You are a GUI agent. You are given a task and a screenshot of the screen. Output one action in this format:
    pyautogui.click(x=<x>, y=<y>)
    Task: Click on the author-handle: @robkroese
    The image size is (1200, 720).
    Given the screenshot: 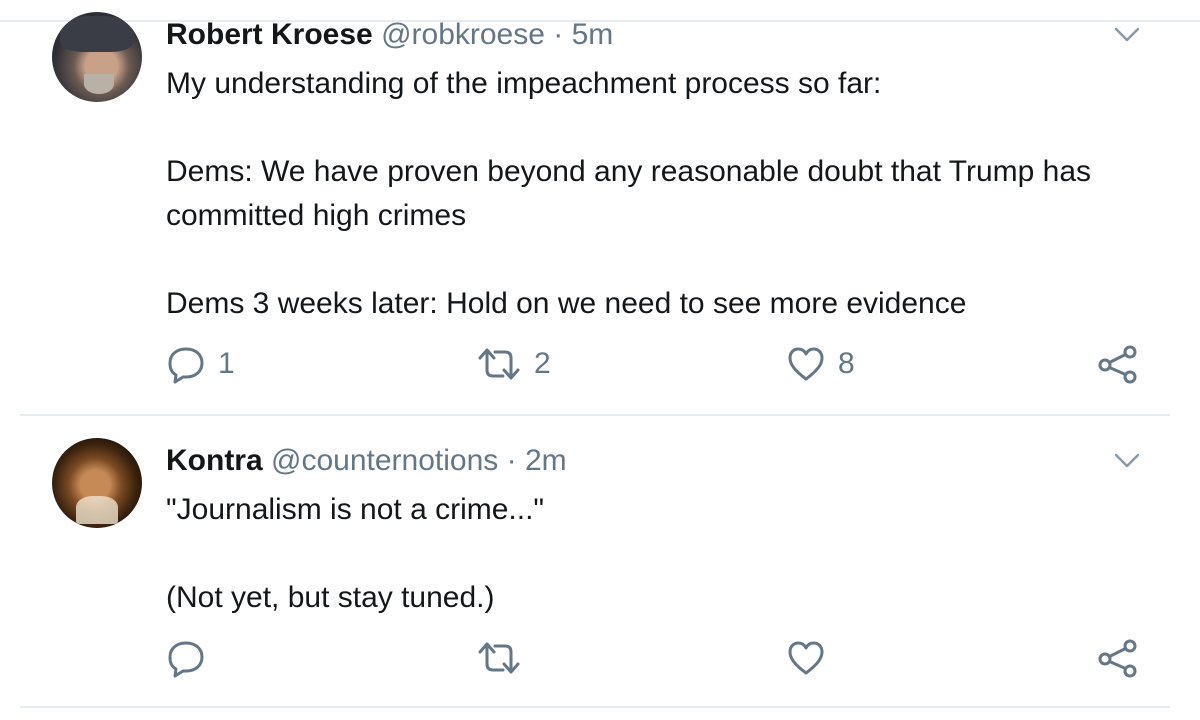 What is the action you would take?
    pyautogui.click(x=463, y=34)
    